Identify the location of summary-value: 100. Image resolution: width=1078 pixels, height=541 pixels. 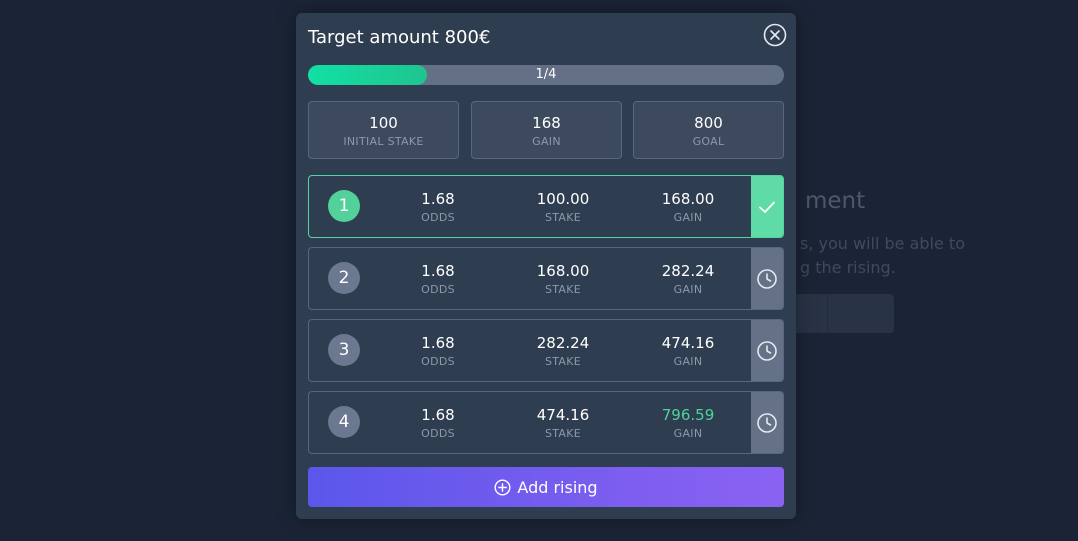
(383, 123).